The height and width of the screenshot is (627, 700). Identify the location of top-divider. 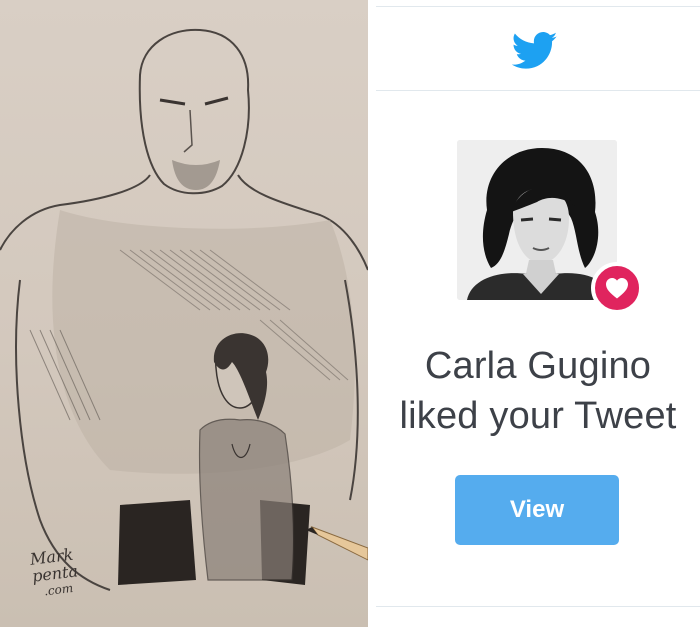
(538, 6).